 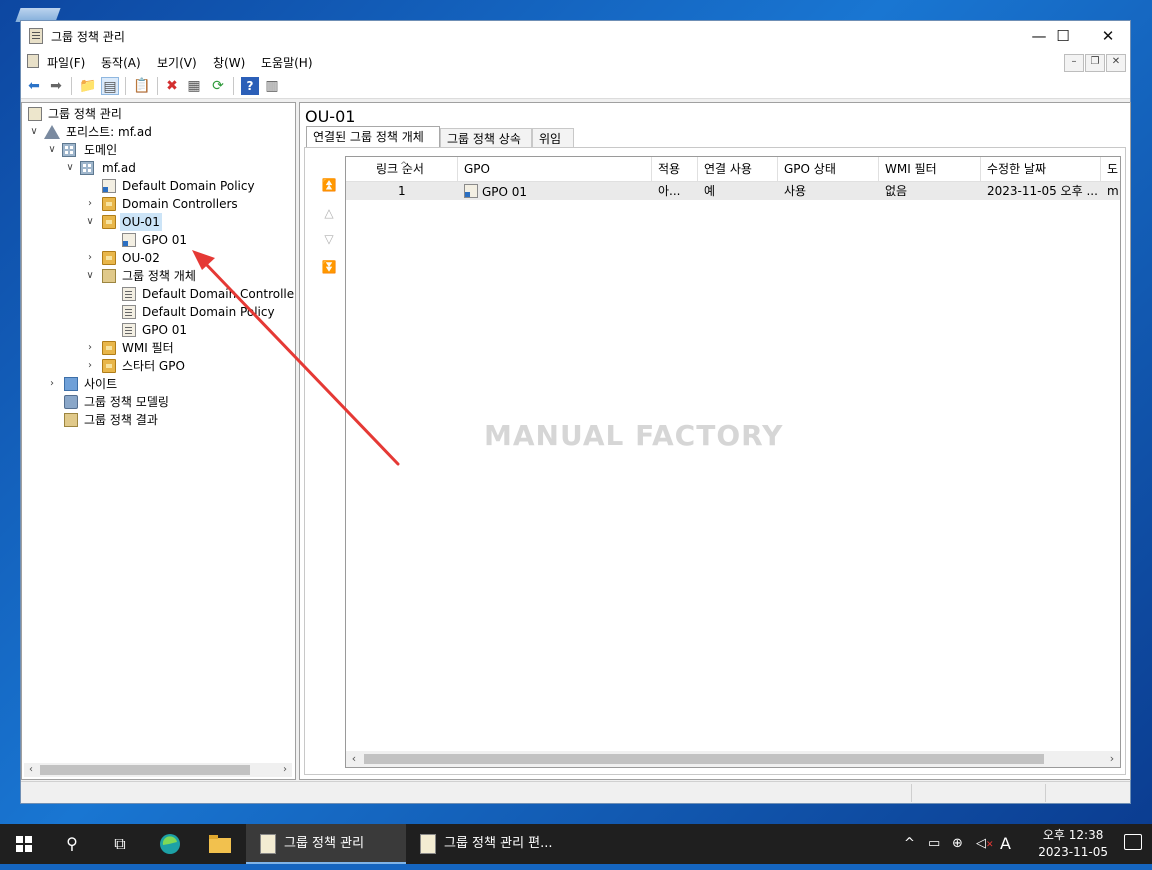 What do you see at coordinates (88, 86) in the screenshot?
I see `up-folder-icon: 📁` at bounding box center [88, 86].